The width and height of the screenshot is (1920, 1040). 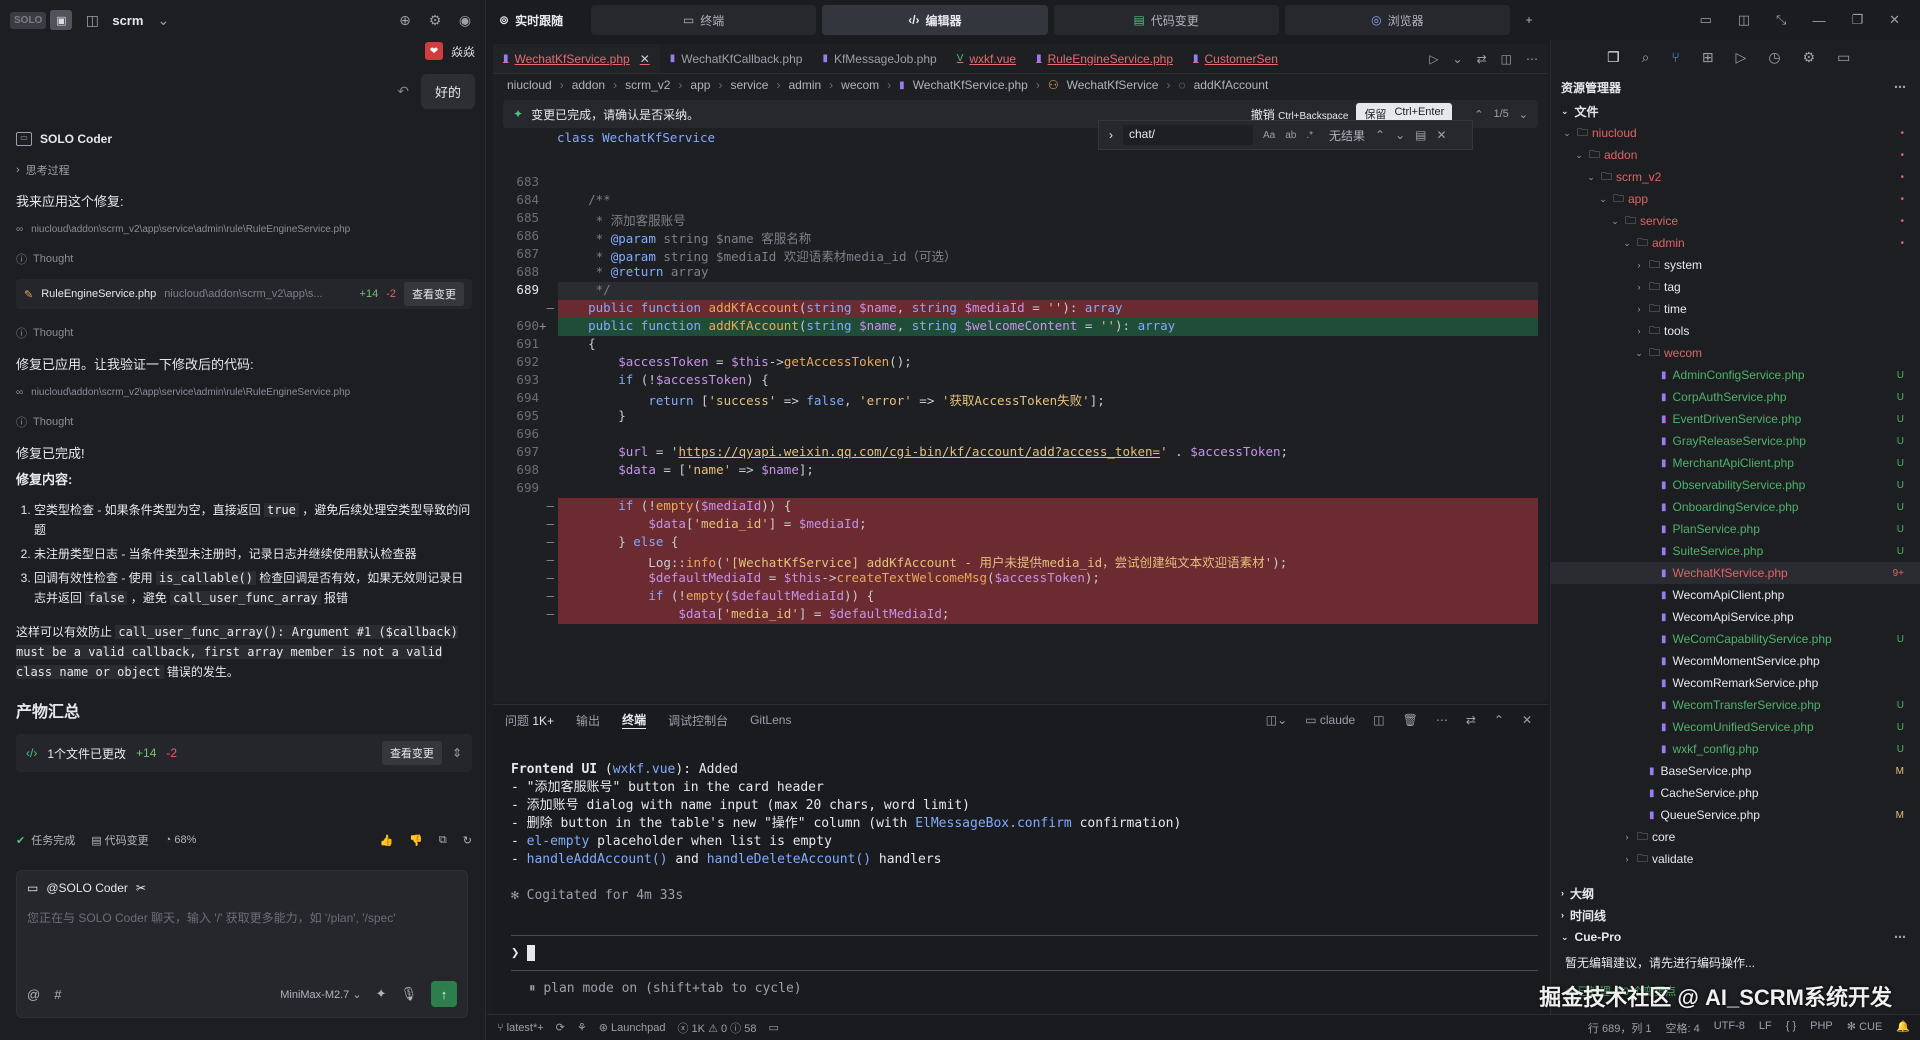 I want to click on find-input: chat/, so click(x=1188, y=135).